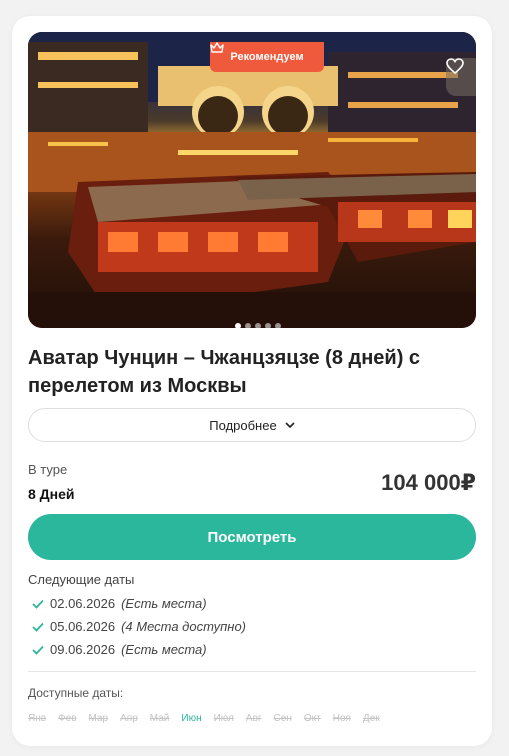 Image resolution: width=509 pixels, height=756 pixels. What do you see at coordinates (341, 718) in the screenshot?
I see `month-nov: Ноя` at bounding box center [341, 718].